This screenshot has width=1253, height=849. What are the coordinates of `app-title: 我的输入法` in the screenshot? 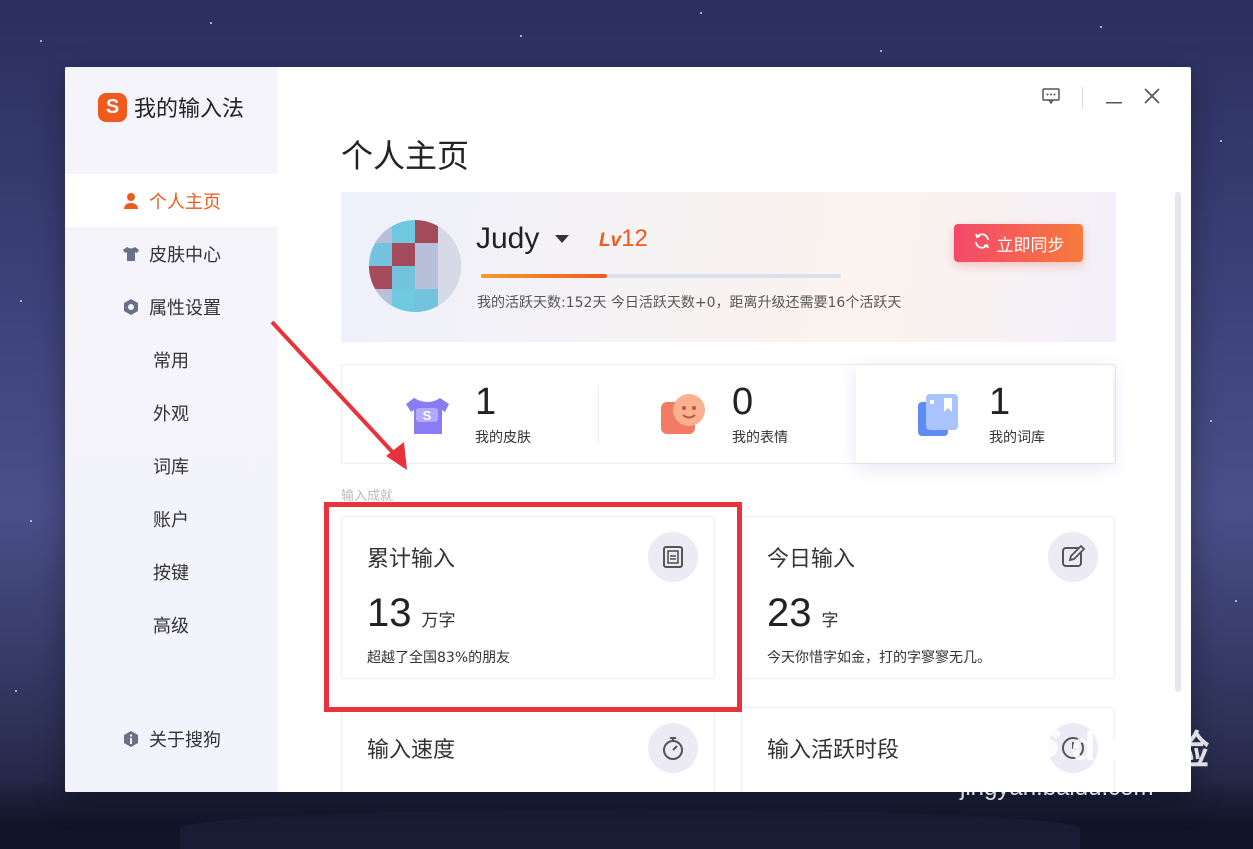 It's located at (189, 109).